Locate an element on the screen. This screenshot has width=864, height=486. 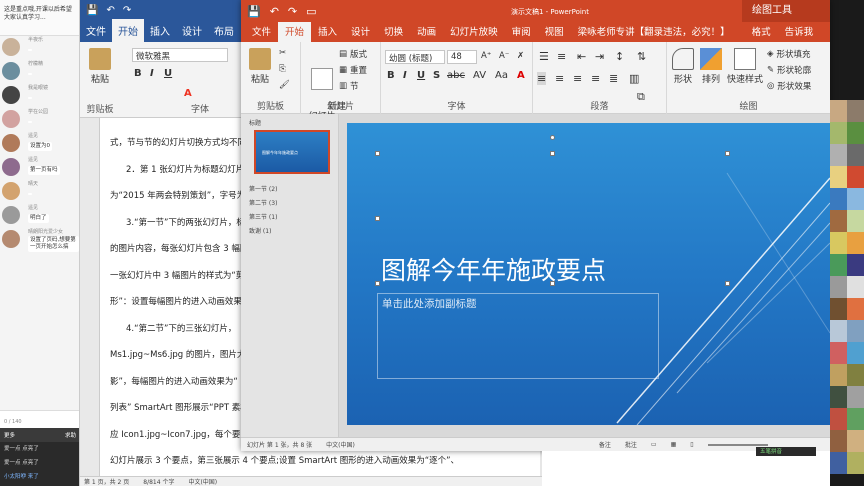
align-left-icon: ≡ is located at coordinates (542, 78).